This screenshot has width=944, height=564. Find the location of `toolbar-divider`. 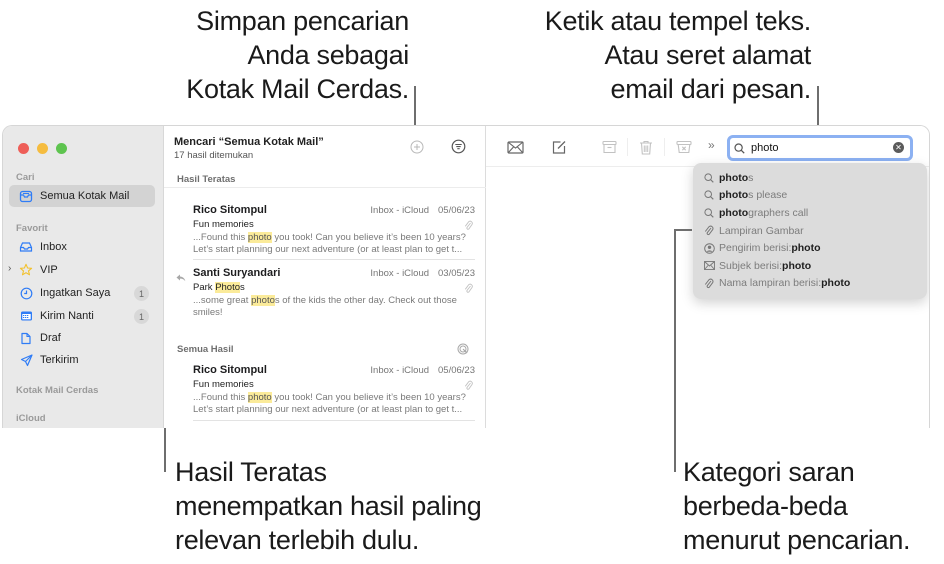

toolbar-divider is located at coordinates (627, 147).